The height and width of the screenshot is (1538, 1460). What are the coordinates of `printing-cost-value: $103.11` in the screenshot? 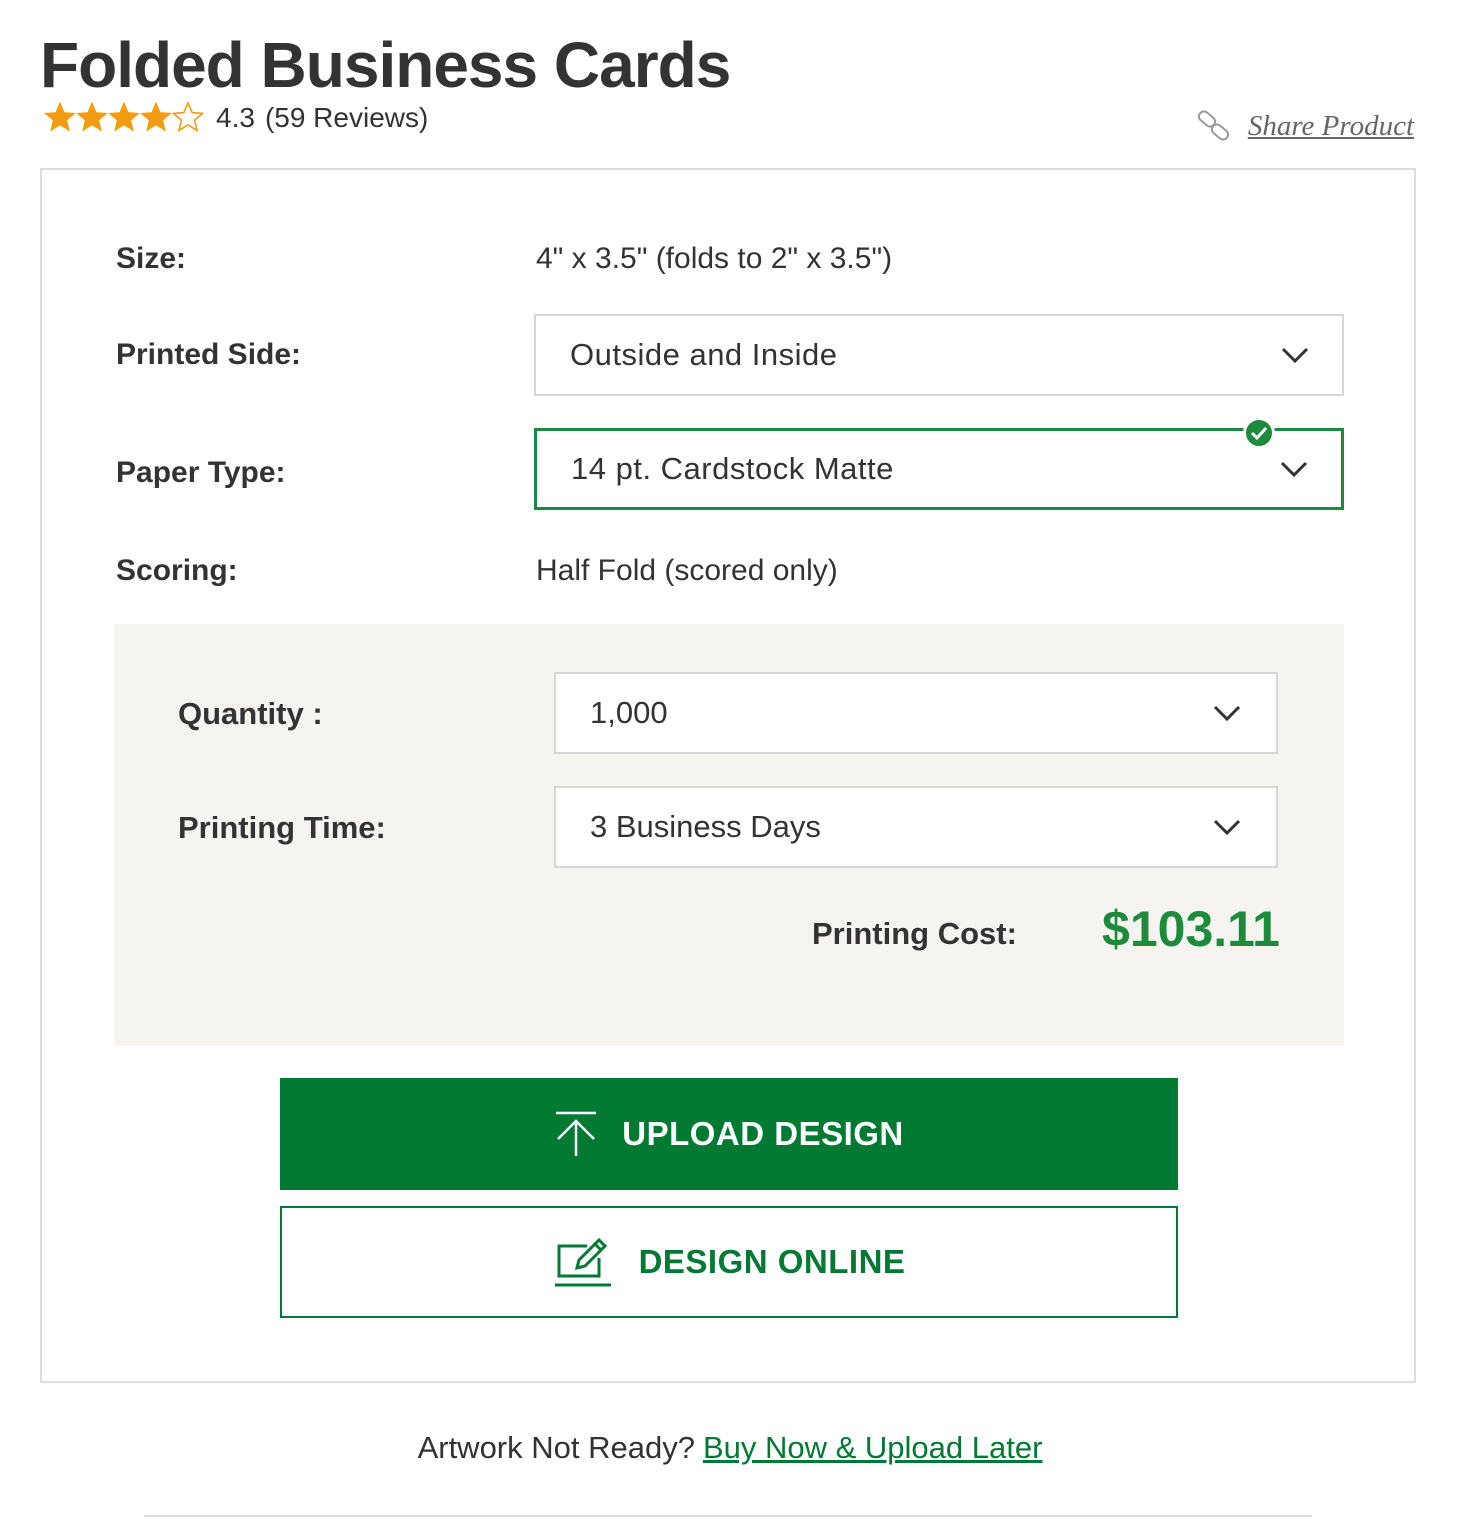 It's located at (1191, 929).